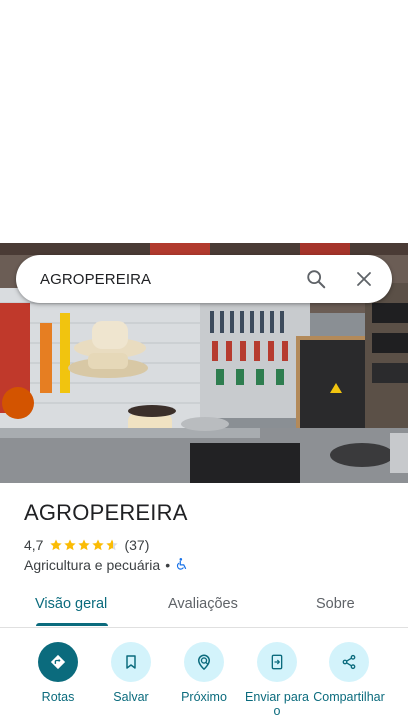 This screenshot has height=726, width=408. I want to click on wheelchair-icon, so click(182, 565).